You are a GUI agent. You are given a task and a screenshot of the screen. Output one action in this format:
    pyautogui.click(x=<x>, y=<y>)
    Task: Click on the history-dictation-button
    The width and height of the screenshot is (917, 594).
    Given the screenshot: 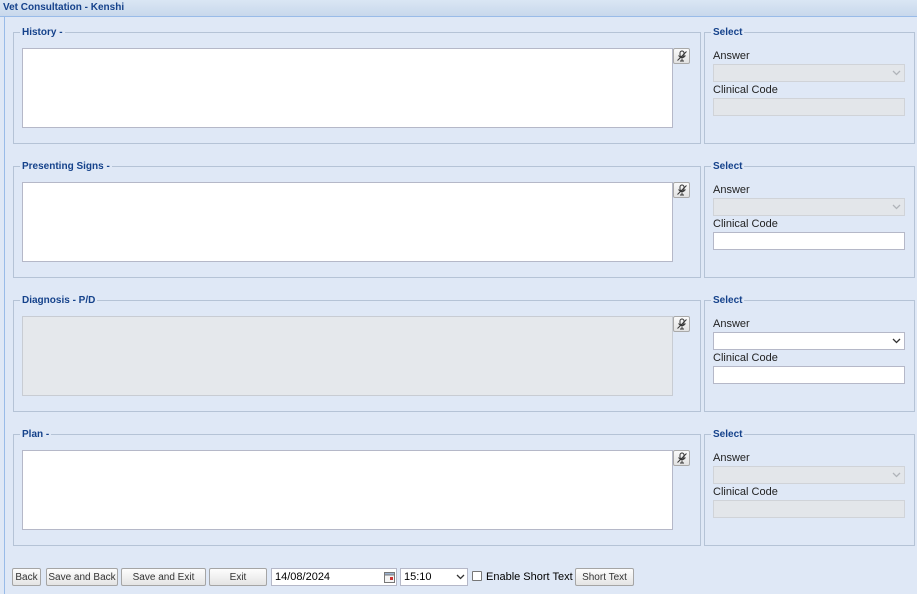 What is the action you would take?
    pyautogui.click(x=681, y=56)
    